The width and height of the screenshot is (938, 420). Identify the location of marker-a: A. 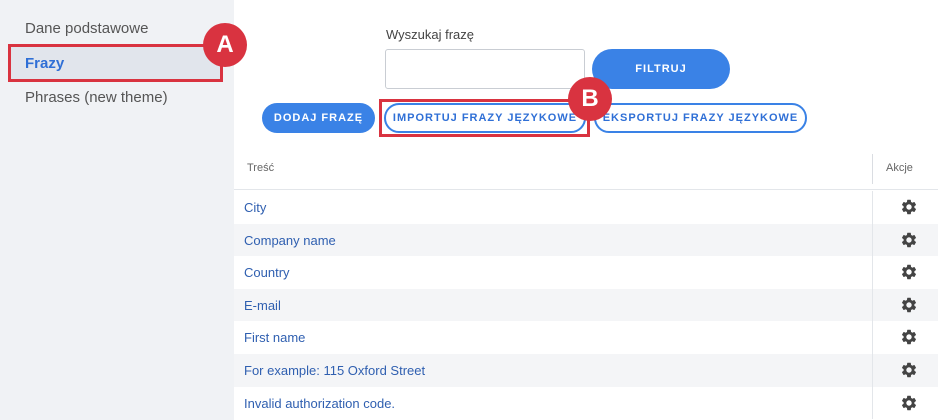
(225, 45).